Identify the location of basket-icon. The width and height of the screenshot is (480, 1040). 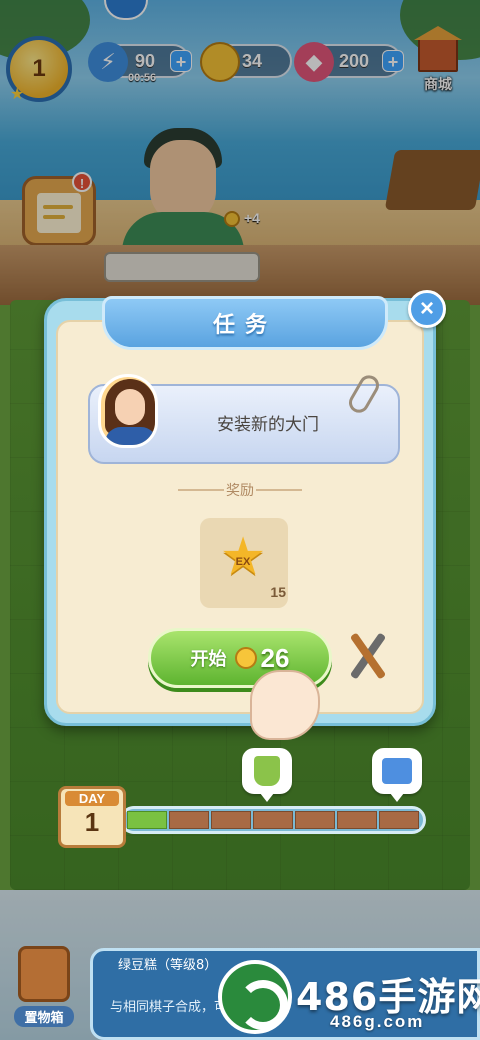
(44, 974).